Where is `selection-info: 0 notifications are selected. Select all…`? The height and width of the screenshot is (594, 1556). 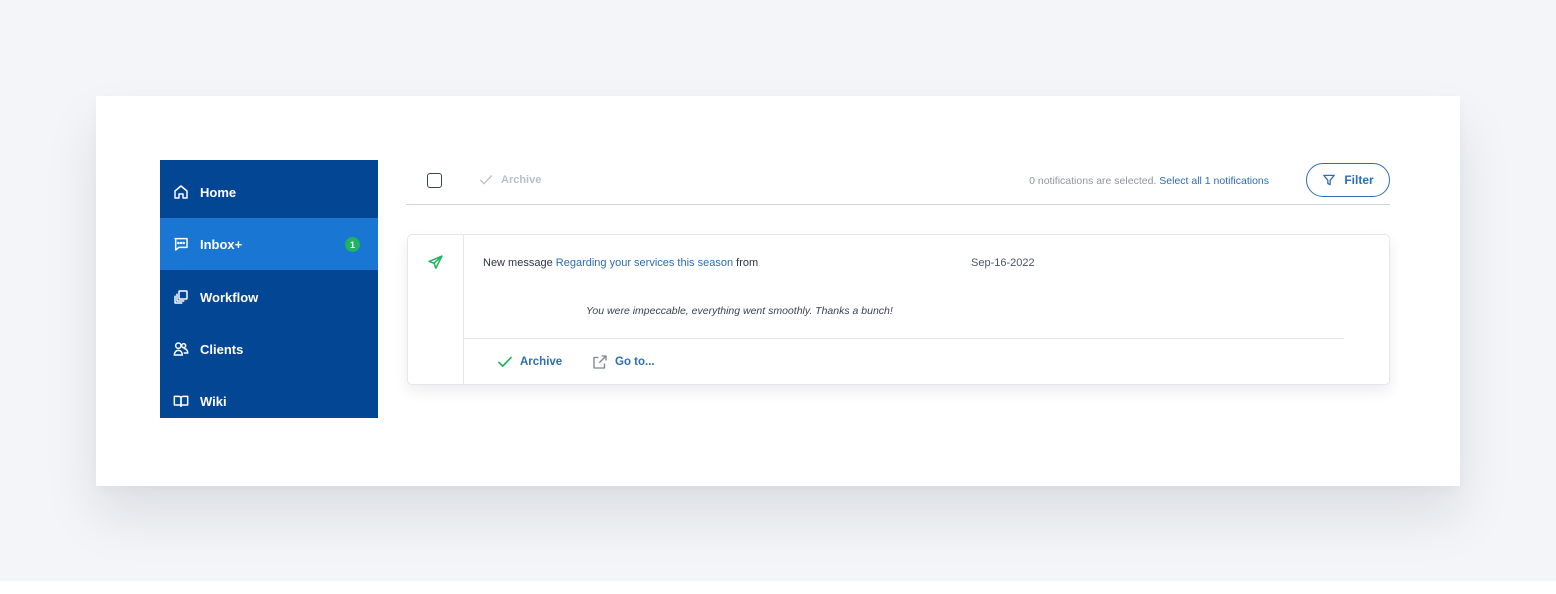 selection-info: 0 notifications are selected. Select all… is located at coordinates (1149, 181).